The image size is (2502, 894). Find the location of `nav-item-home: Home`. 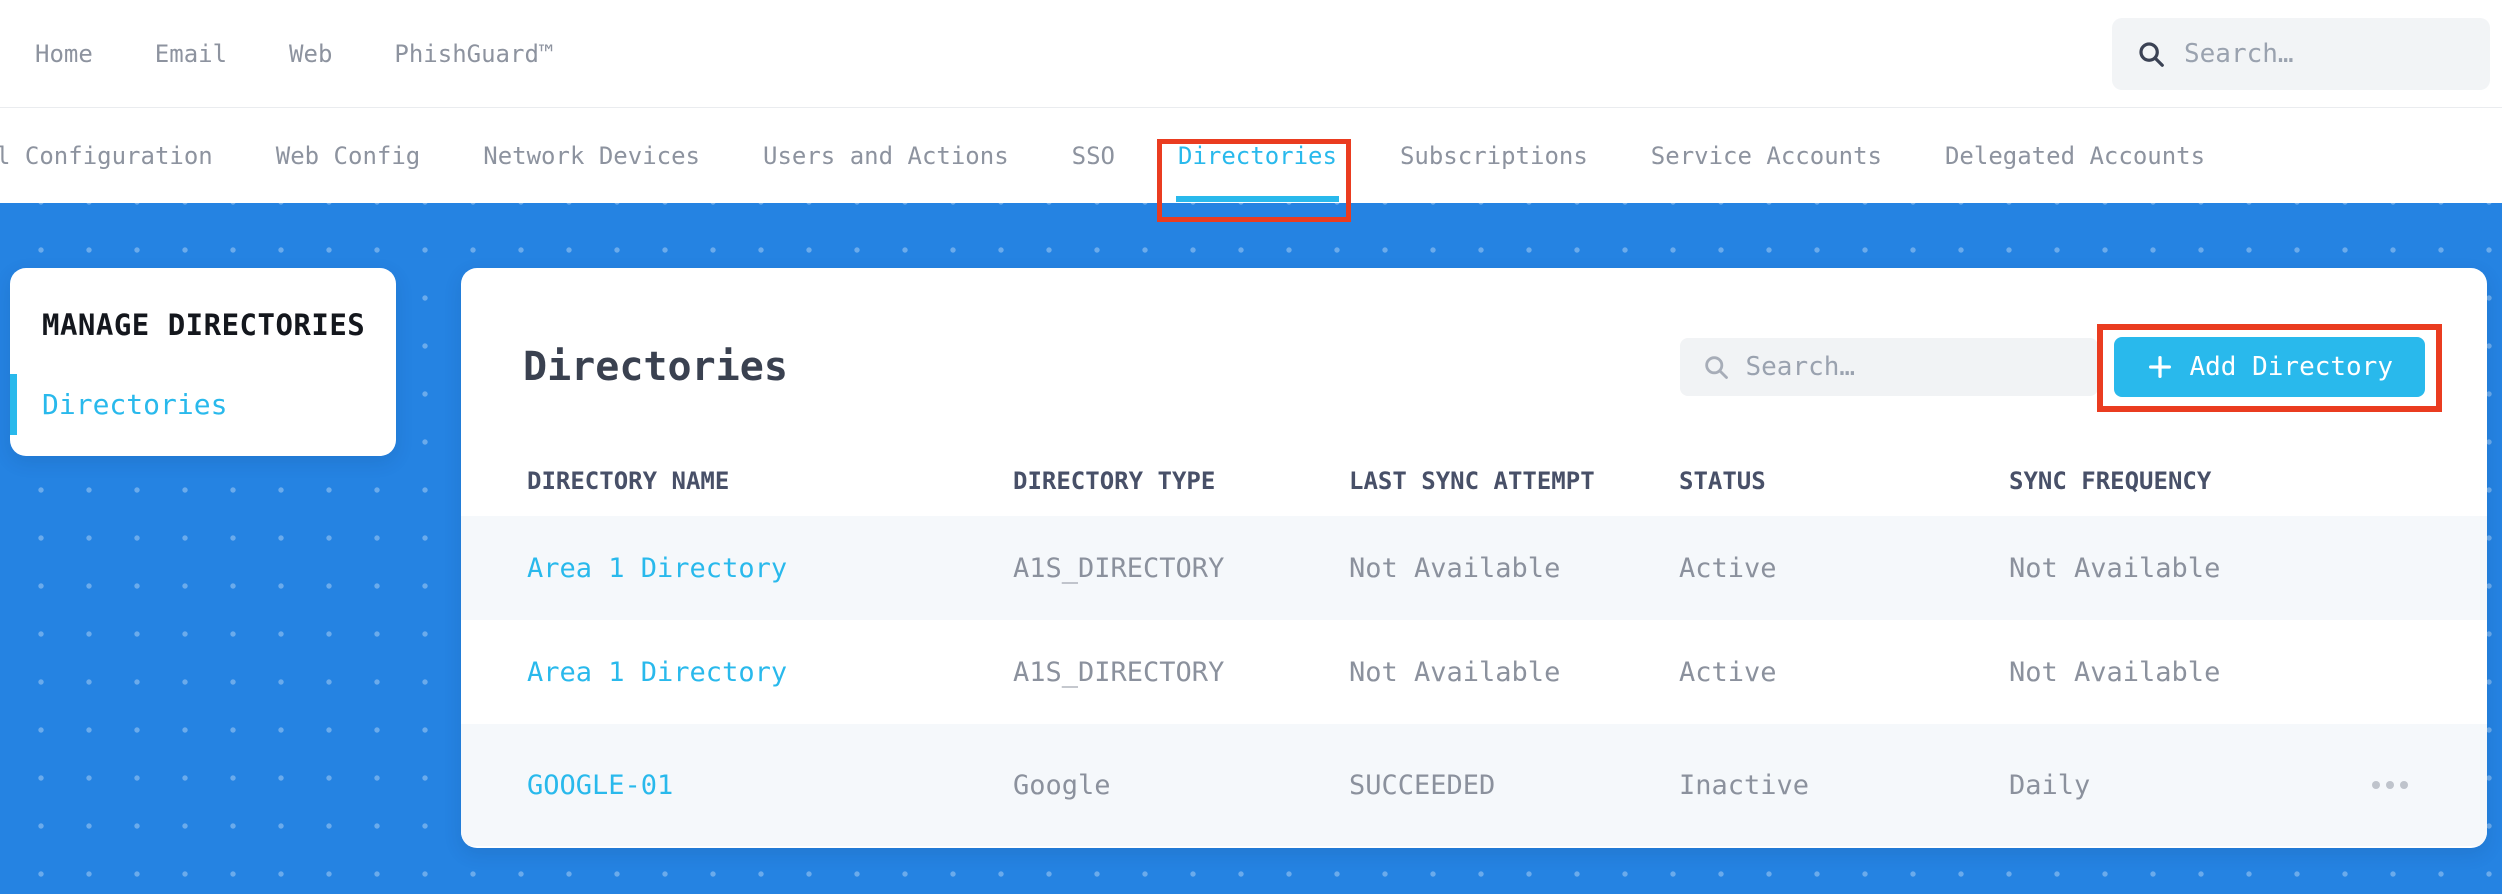

nav-item-home: Home is located at coordinates (64, 54).